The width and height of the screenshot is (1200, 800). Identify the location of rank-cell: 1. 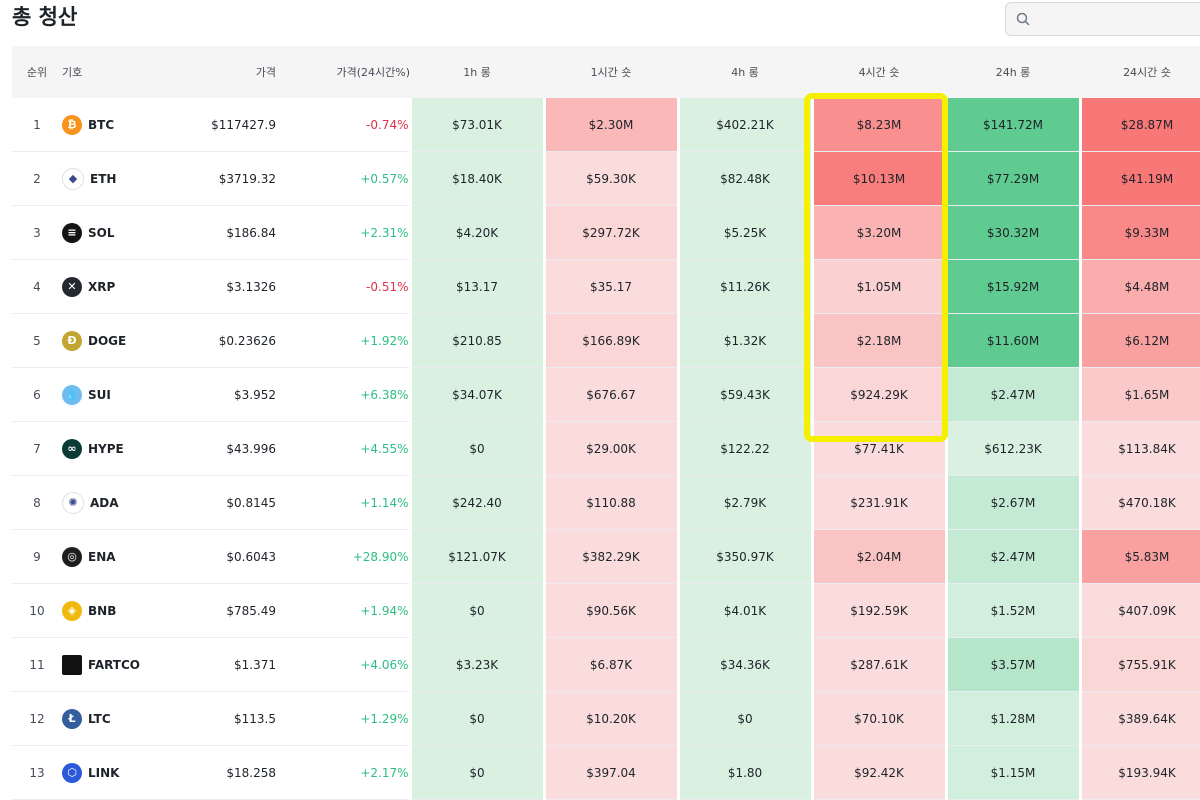
(37, 125).